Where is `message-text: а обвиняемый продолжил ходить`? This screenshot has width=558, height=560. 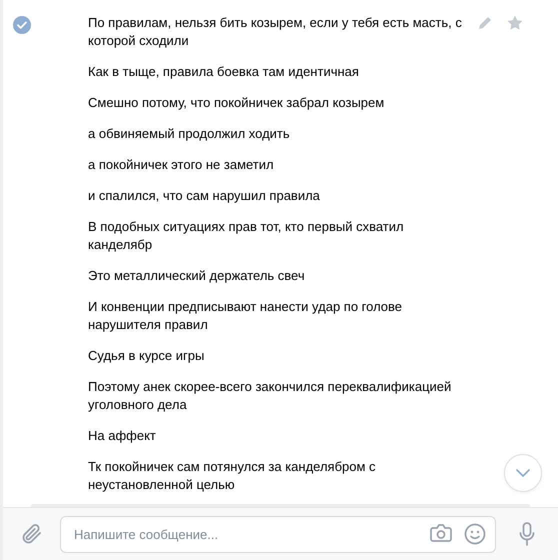
message-text: а обвиняемый продолжил ходить is located at coordinates (189, 134).